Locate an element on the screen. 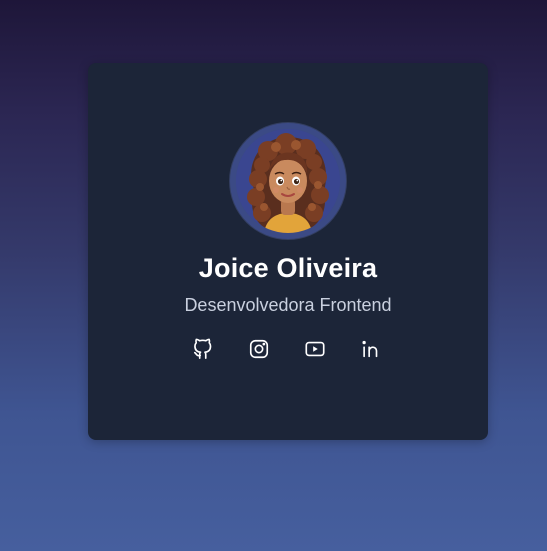 The width and height of the screenshot is (547, 551). avatar-ring is located at coordinates (288, 181).